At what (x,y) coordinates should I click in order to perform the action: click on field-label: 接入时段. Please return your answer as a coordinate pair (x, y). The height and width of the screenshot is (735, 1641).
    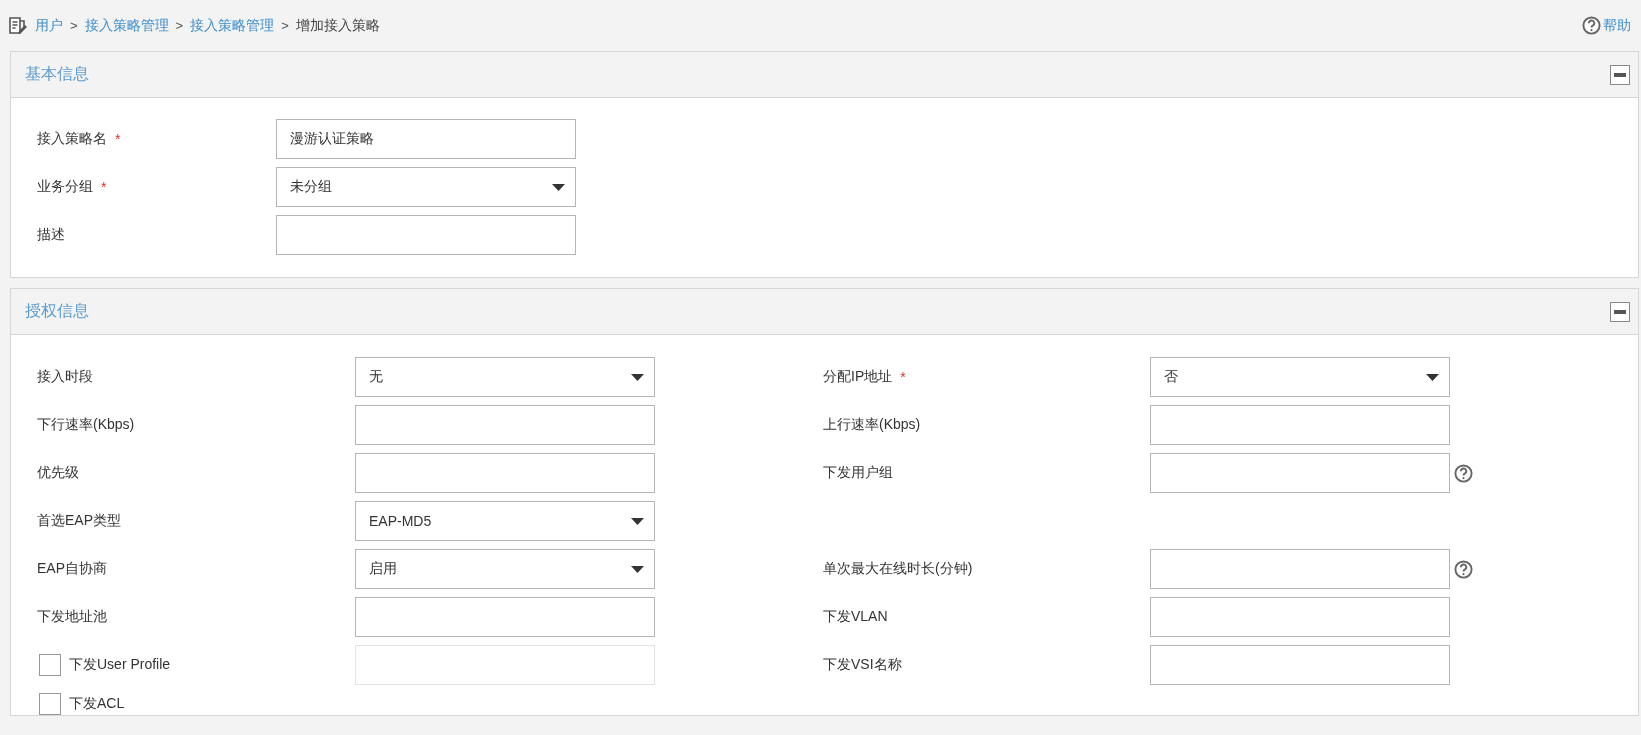
    Looking at the image, I should click on (65, 377).